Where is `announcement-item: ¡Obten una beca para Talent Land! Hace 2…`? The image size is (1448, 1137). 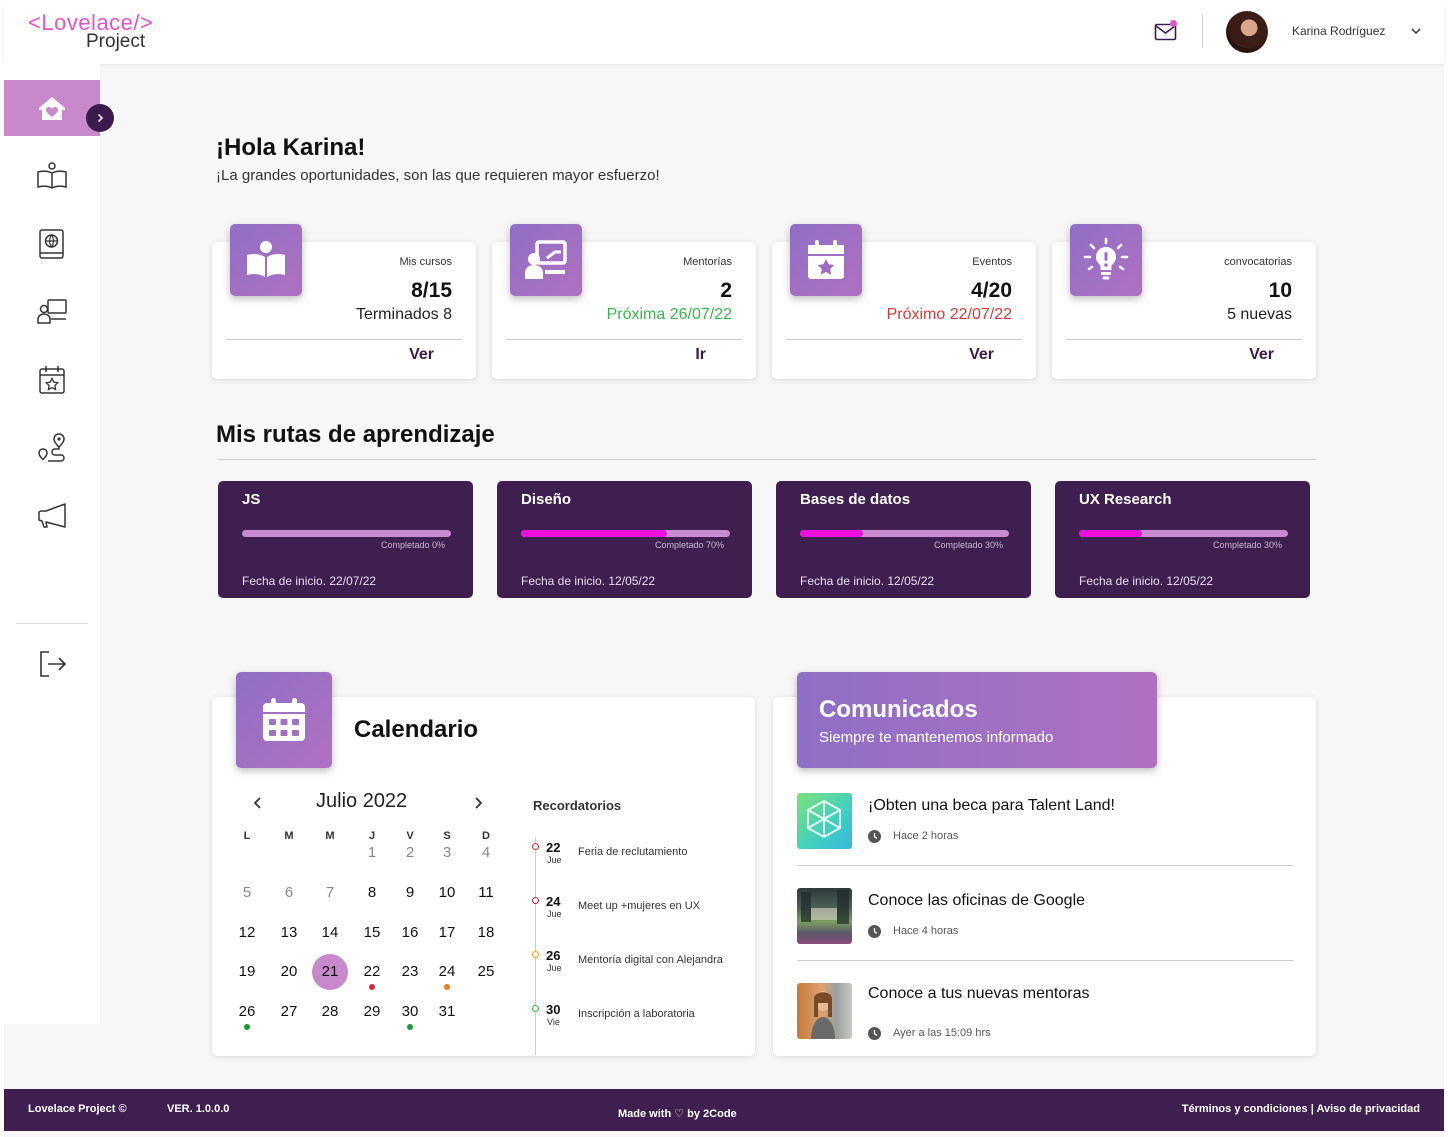
announcement-item: ¡Obten una beca para Talent Land! Hace 2… is located at coordinates (1045, 823).